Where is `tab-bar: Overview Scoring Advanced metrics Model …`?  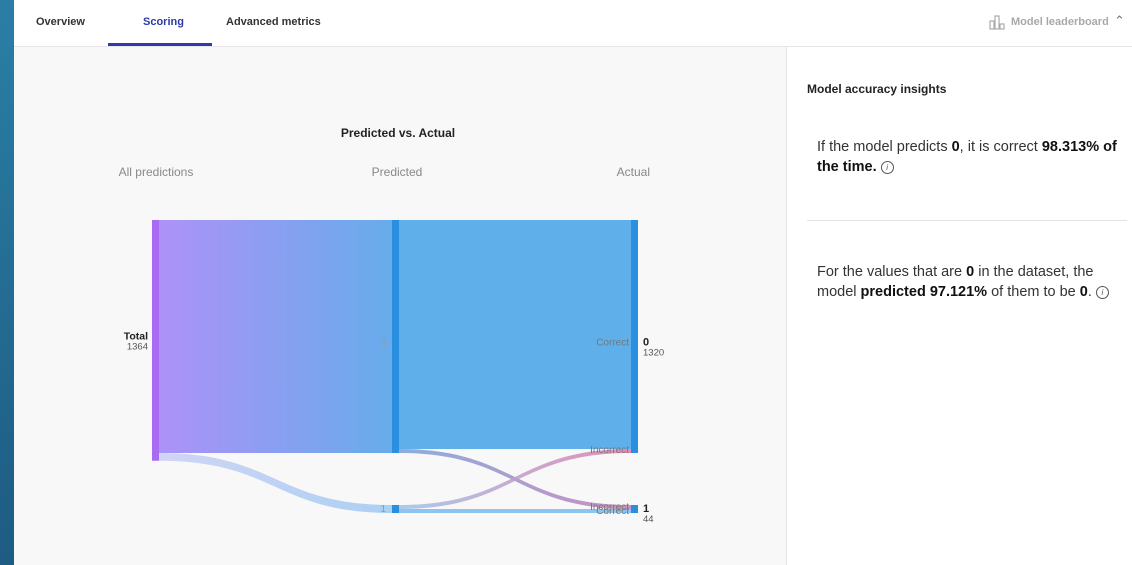
tab-bar: Overview Scoring Advanced metrics Model … is located at coordinates (573, 23).